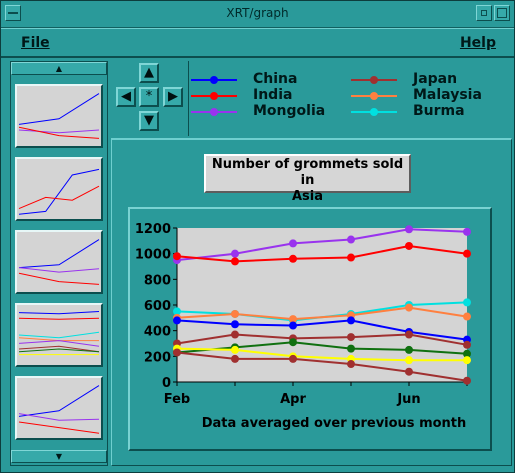  What do you see at coordinates (408, 399) in the screenshot?
I see `x-tick-label: Jun` at bounding box center [408, 399].